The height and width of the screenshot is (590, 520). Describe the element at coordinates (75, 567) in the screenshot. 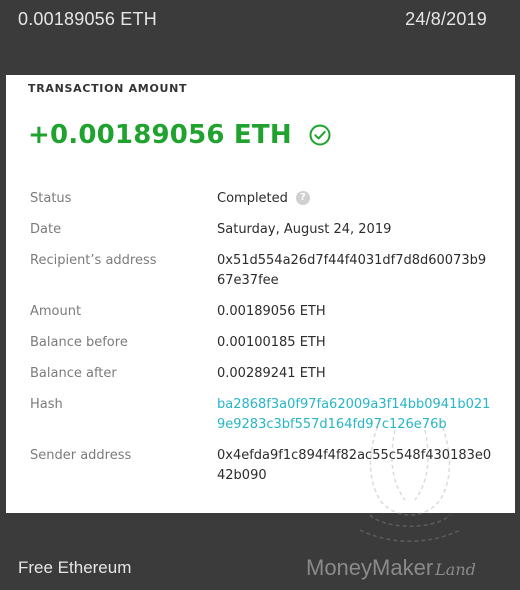

I see `footer-text: Free Ethereum` at that location.